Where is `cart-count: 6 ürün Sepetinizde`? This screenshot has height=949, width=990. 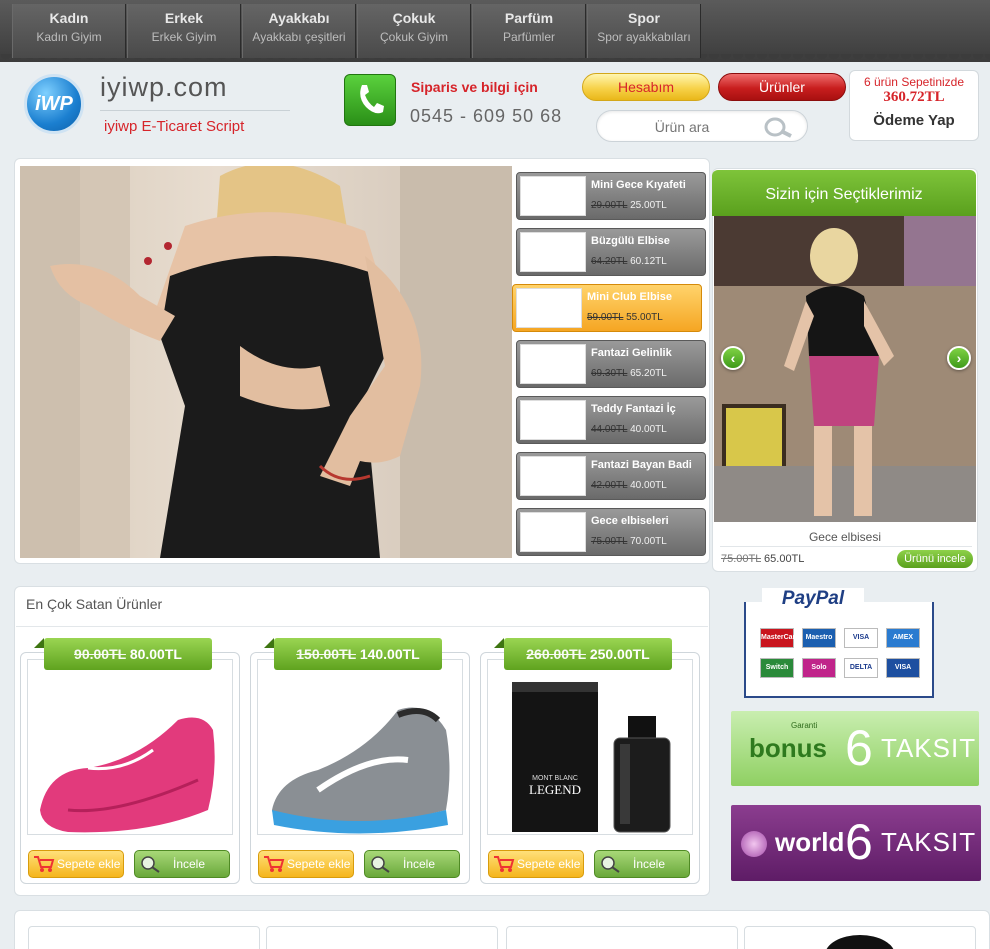
cart-count: 6 ürün Sepetinizde is located at coordinates (914, 82).